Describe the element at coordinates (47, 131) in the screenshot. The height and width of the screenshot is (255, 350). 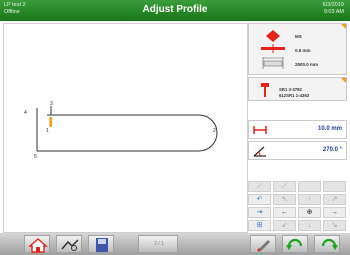
I see `point-label-1: 1` at that location.